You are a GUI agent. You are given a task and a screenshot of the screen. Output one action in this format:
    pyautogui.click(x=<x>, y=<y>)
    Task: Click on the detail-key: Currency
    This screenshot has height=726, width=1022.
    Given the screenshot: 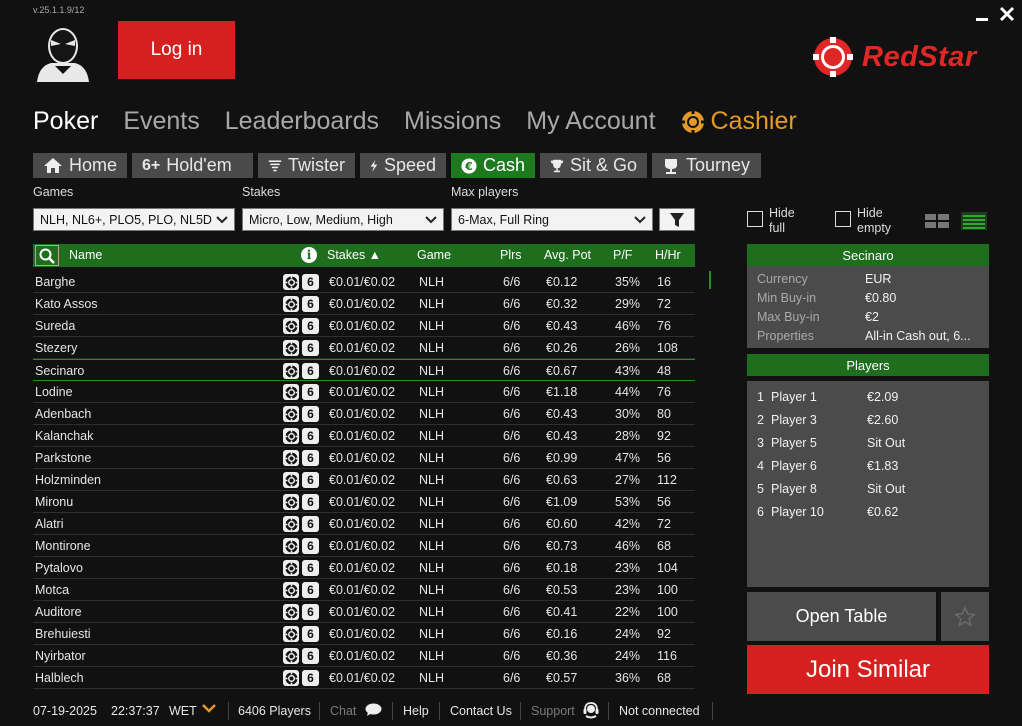 What is the action you would take?
    pyautogui.click(x=782, y=278)
    